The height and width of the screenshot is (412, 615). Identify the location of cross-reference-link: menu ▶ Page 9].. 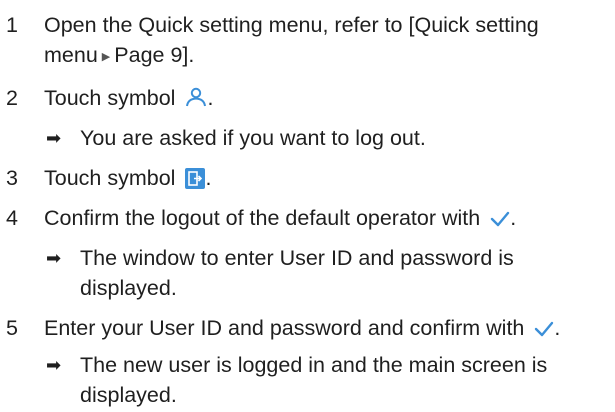
(119, 55).